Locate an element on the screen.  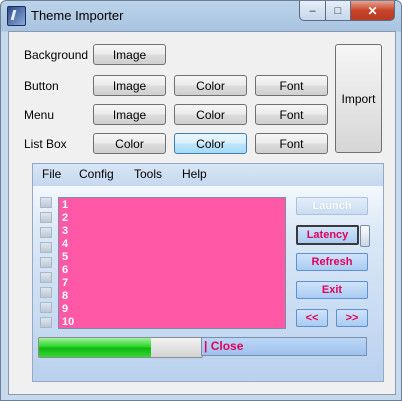
caption-buttons: – □ ✕ is located at coordinates (347, 11).